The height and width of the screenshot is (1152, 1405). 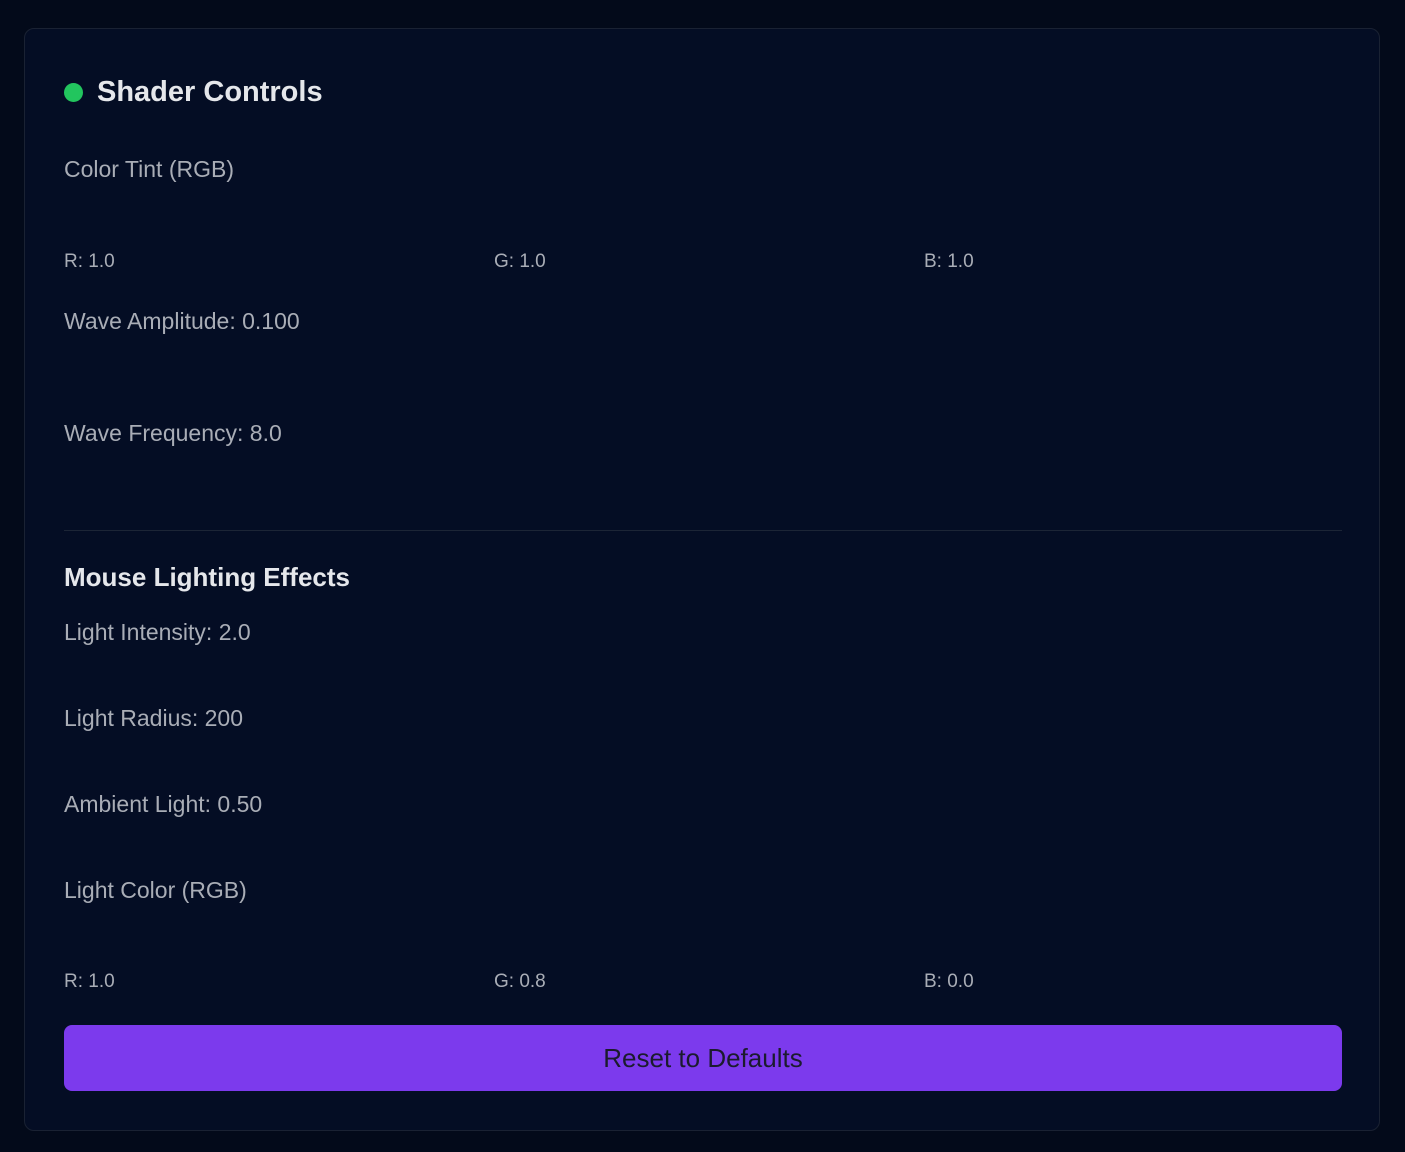 What do you see at coordinates (694, 944) in the screenshot?
I see `light-color-g-slider` at bounding box center [694, 944].